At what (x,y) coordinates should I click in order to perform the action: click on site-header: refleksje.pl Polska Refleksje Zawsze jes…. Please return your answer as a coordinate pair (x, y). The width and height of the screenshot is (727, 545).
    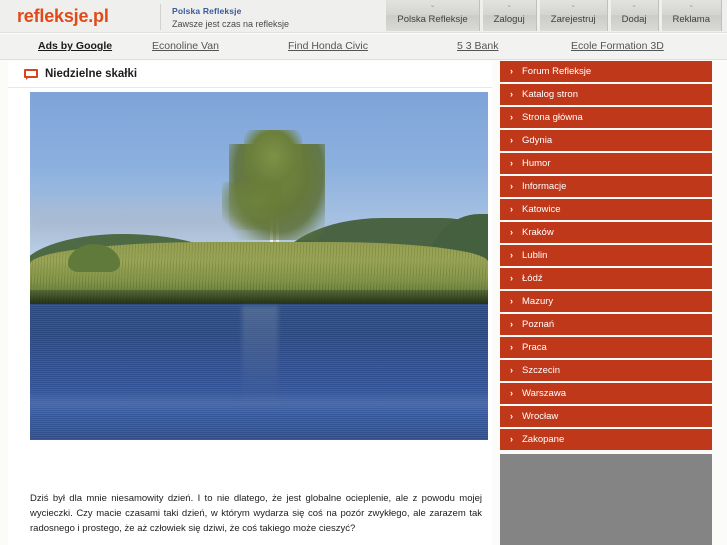
    Looking at the image, I should click on (363, 16).